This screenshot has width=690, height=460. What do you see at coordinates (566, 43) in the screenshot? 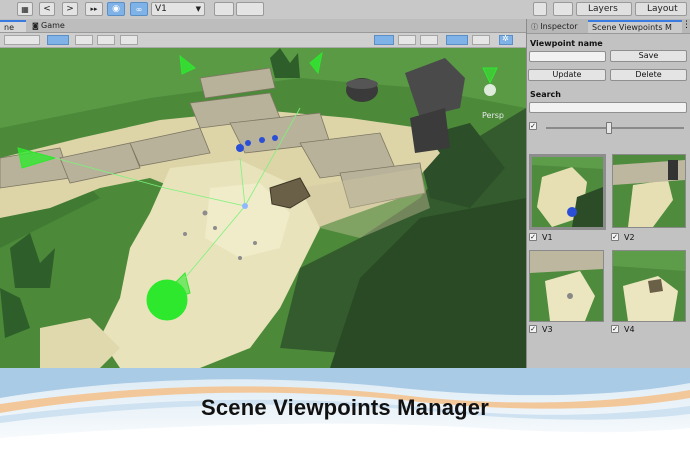
I see `viewpoint-name-label: Viewpoint name` at bounding box center [566, 43].